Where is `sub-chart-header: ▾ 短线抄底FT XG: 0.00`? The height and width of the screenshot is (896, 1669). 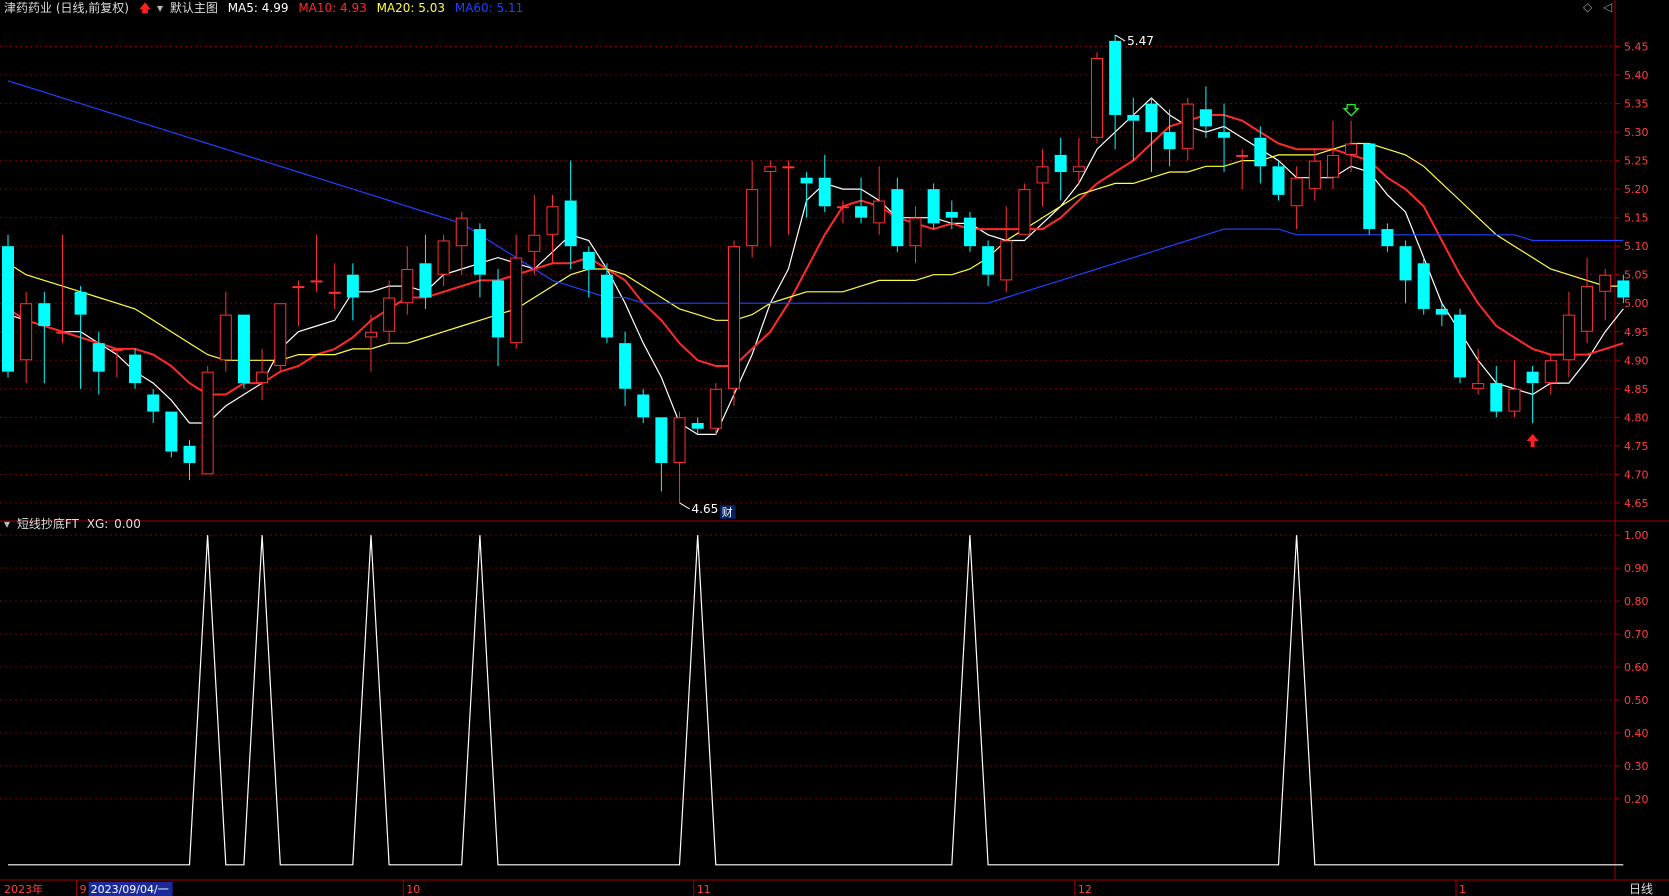 sub-chart-header: ▾ 短线抄底FT XG: 0.00 is located at coordinates (75, 524).